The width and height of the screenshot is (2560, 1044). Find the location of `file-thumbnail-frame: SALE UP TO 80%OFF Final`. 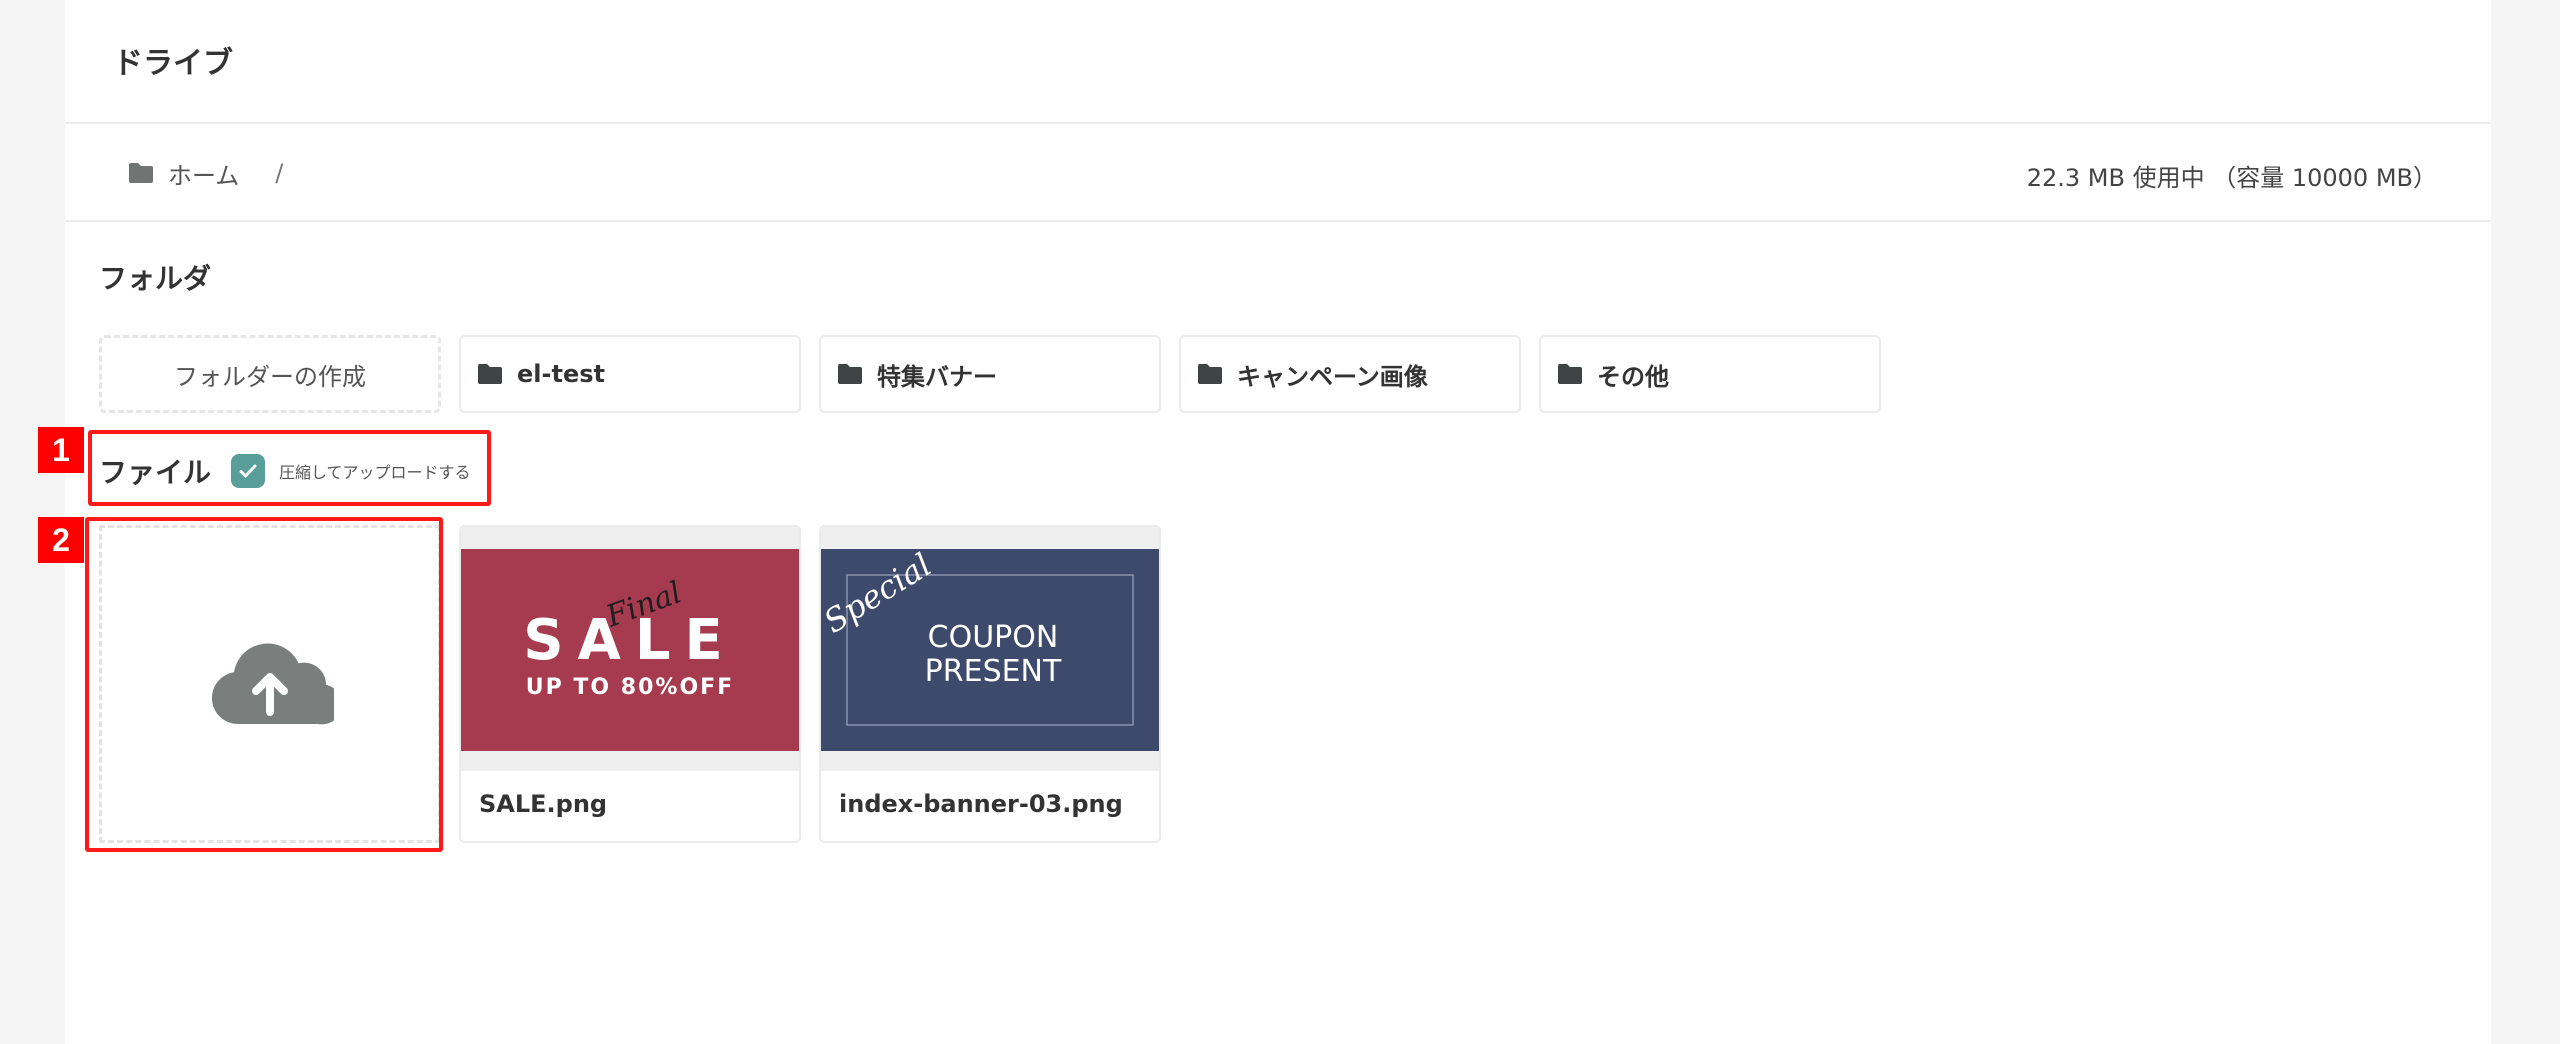

file-thumbnail-frame: SALE UP TO 80%OFF Final is located at coordinates (630, 649).